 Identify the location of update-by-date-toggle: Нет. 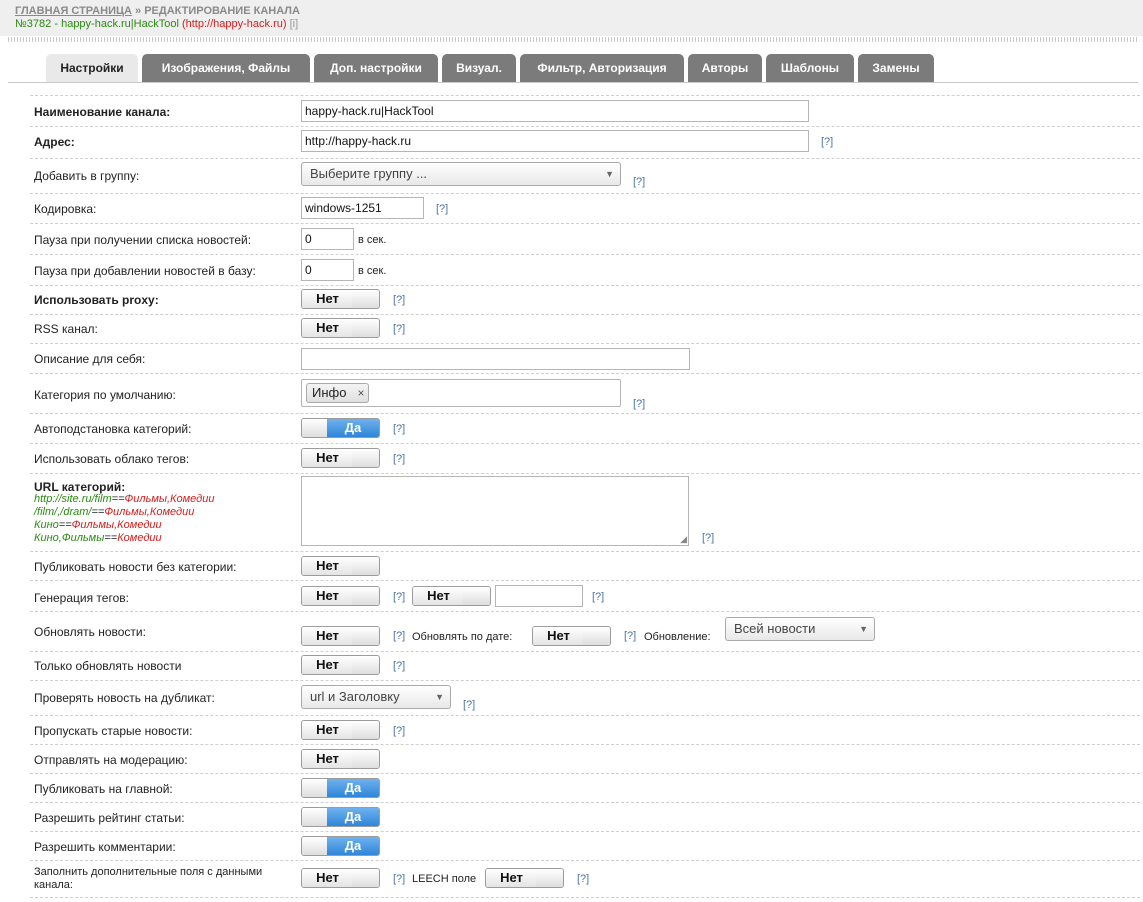
(571, 636).